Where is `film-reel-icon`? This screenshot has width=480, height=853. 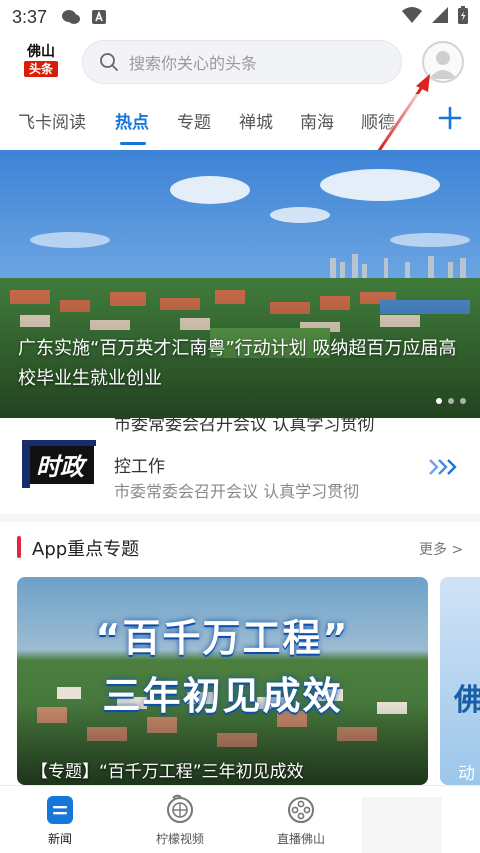 film-reel-icon is located at coordinates (301, 810).